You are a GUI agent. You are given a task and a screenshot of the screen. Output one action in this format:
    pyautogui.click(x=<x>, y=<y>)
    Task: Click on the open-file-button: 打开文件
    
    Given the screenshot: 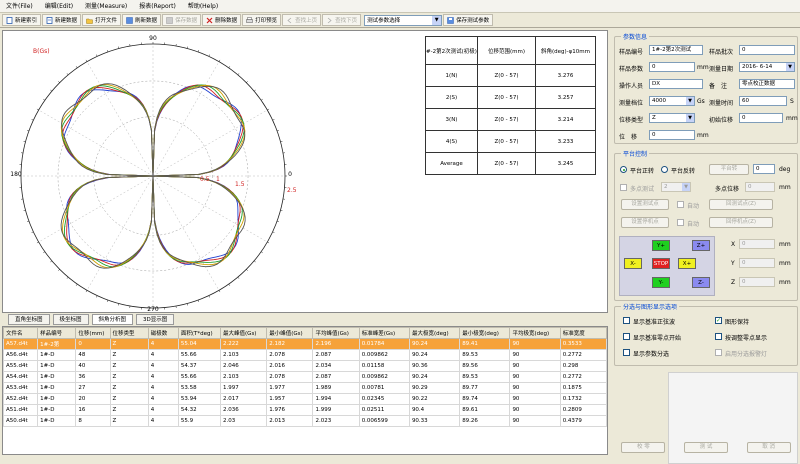 What is the action you would take?
    pyautogui.click(x=101, y=20)
    